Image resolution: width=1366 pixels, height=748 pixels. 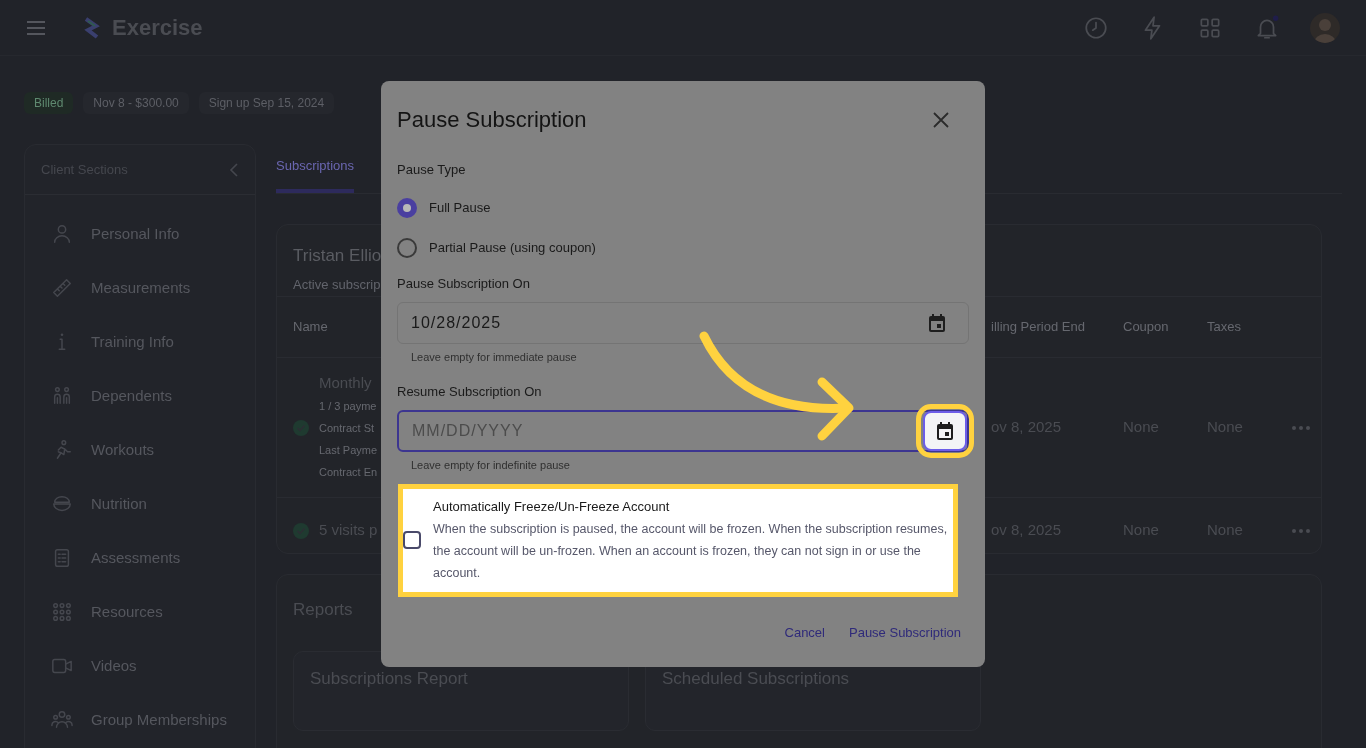 What do you see at coordinates (432, 170) in the screenshot?
I see `field-label: Pause Type` at bounding box center [432, 170].